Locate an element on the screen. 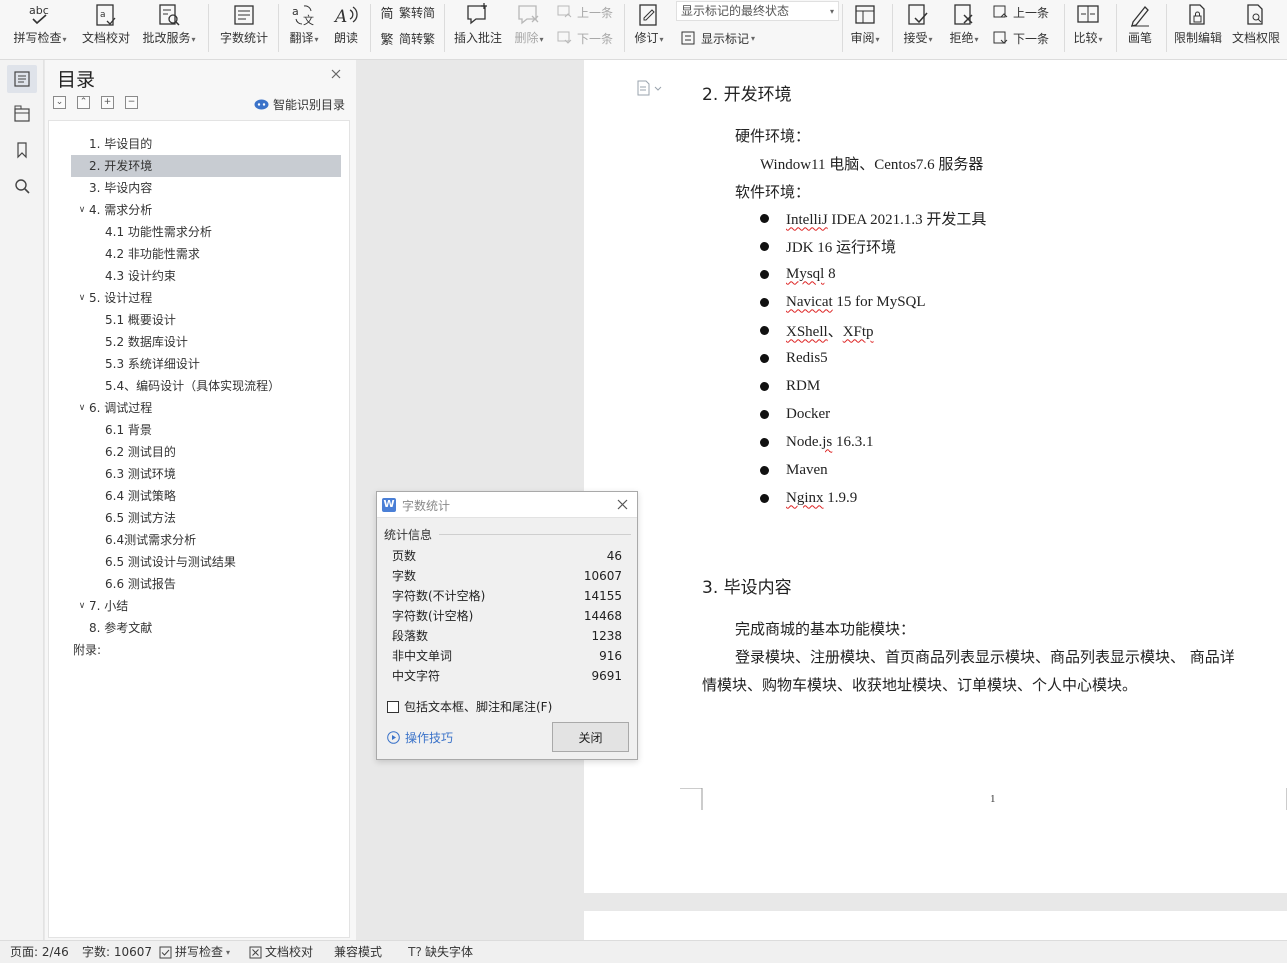 This screenshot has width=1287, height=963. toc-icon is located at coordinates (22, 79).